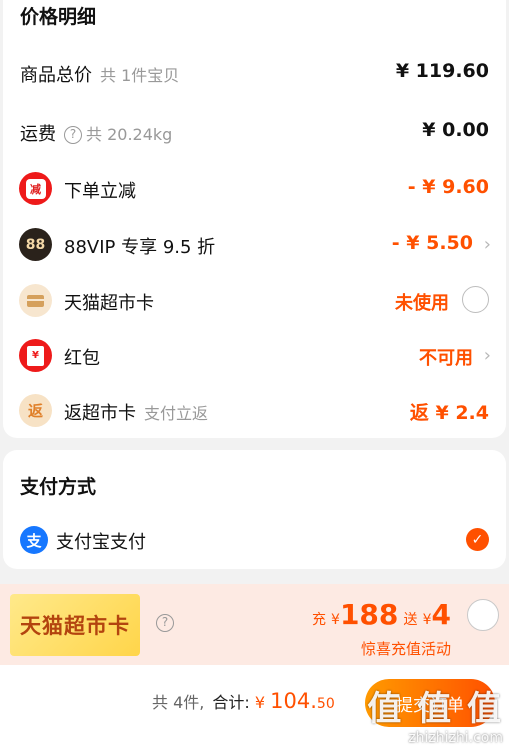  What do you see at coordinates (35, 410) in the screenshot?
I see `cashback-icon: 返` at bounding box center [35, 410].